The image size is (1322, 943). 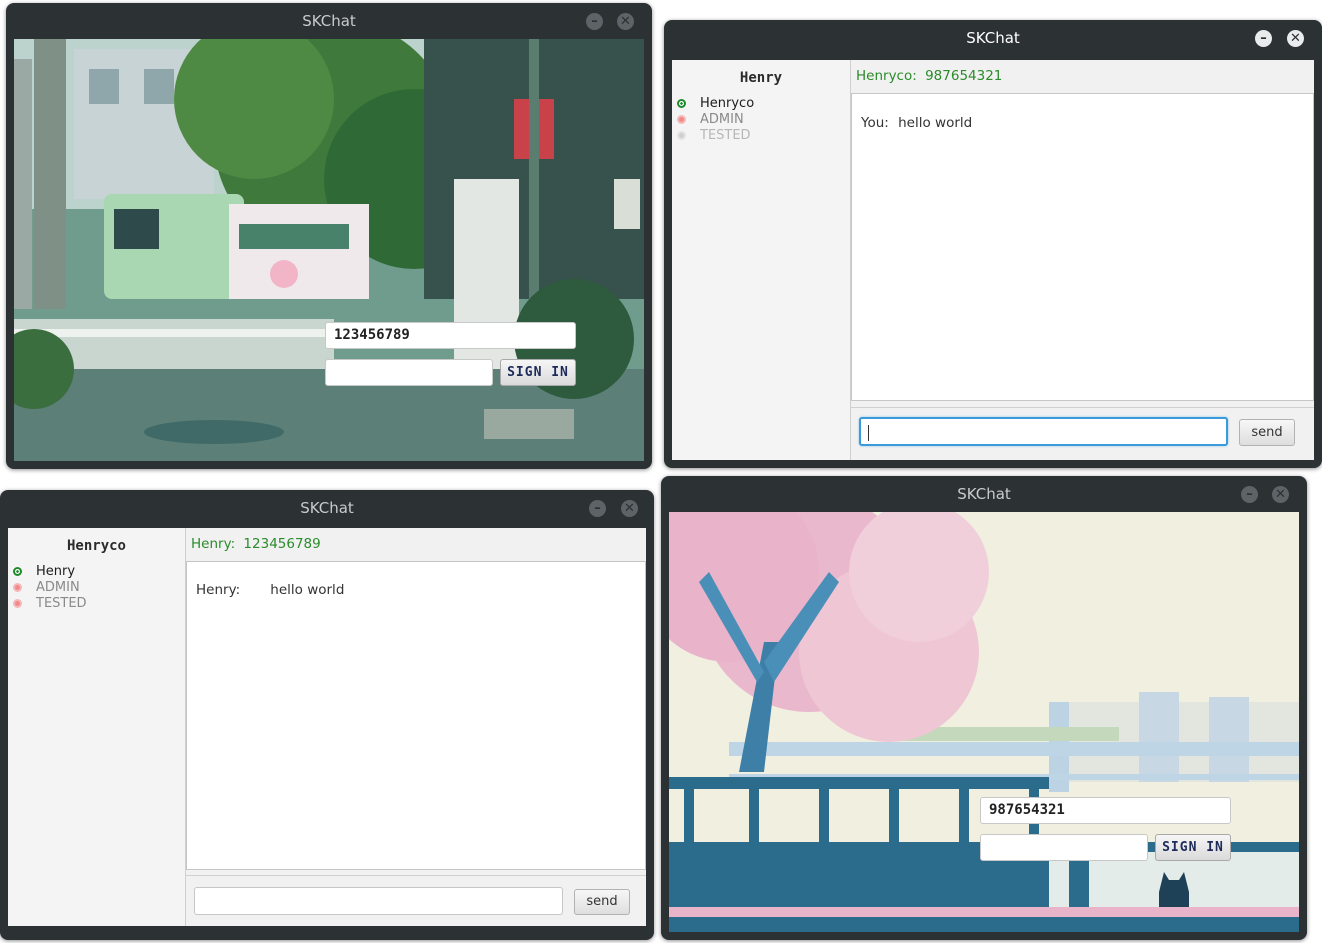 I want to click on contacts-sidebar: Henryco Henry ADMIN TESTED, so click(x=97, y=727).